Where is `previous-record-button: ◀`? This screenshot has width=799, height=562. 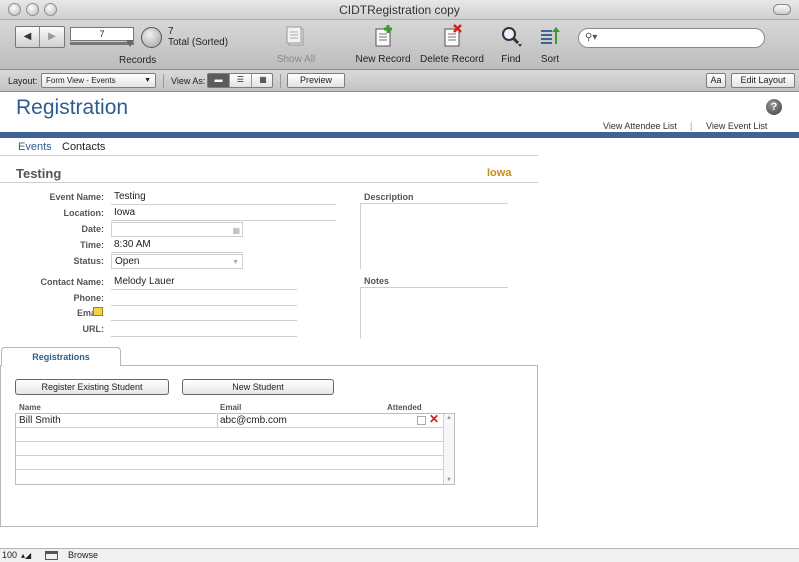 previous-record-button: ◀ is located at coordinates (28, 37).